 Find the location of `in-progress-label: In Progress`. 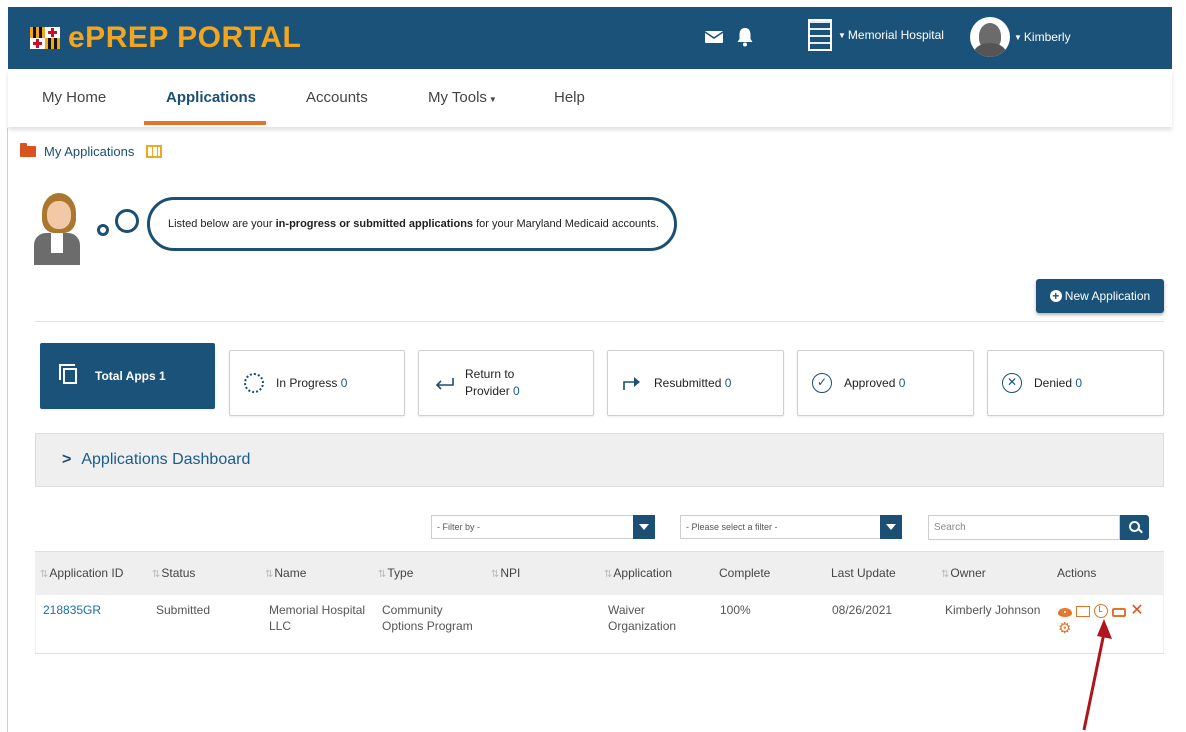

in-progress-label: In Progress is located at coordinates (307, 383).